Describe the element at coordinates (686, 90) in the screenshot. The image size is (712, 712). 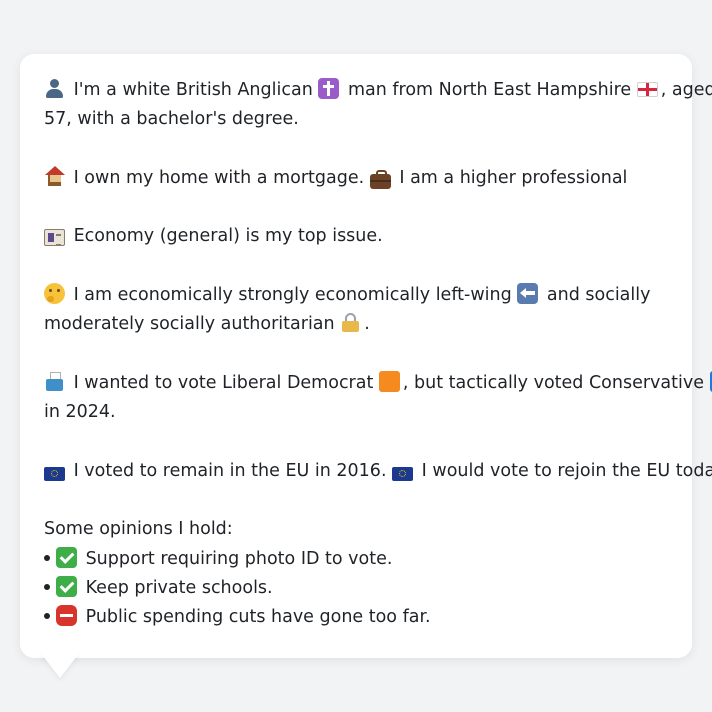
I see `age-prefix-text: , aged` at that location.